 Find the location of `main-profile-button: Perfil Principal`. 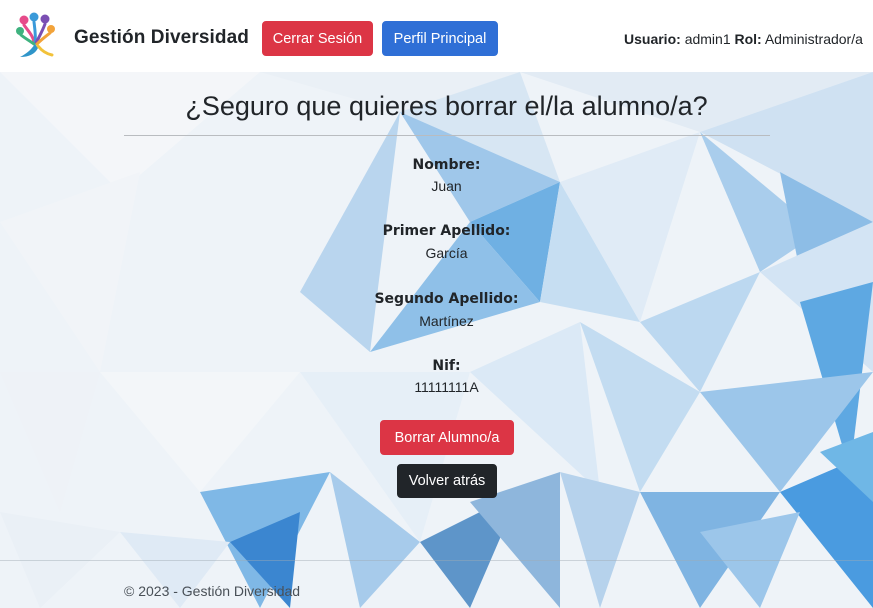

main-profile-button: Perfil Principal is located at coordinates (440, 38).